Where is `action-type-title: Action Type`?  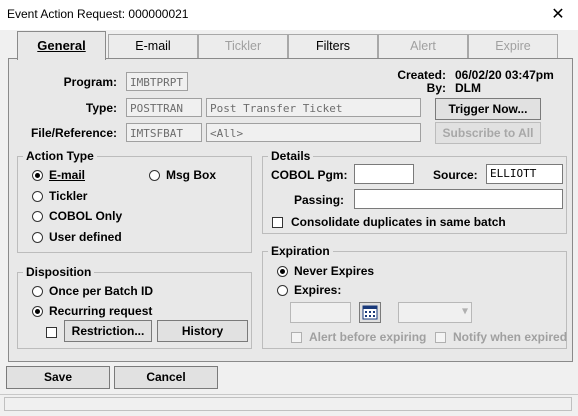
action-type-title: Action Type is located at coordinates (60, 156).